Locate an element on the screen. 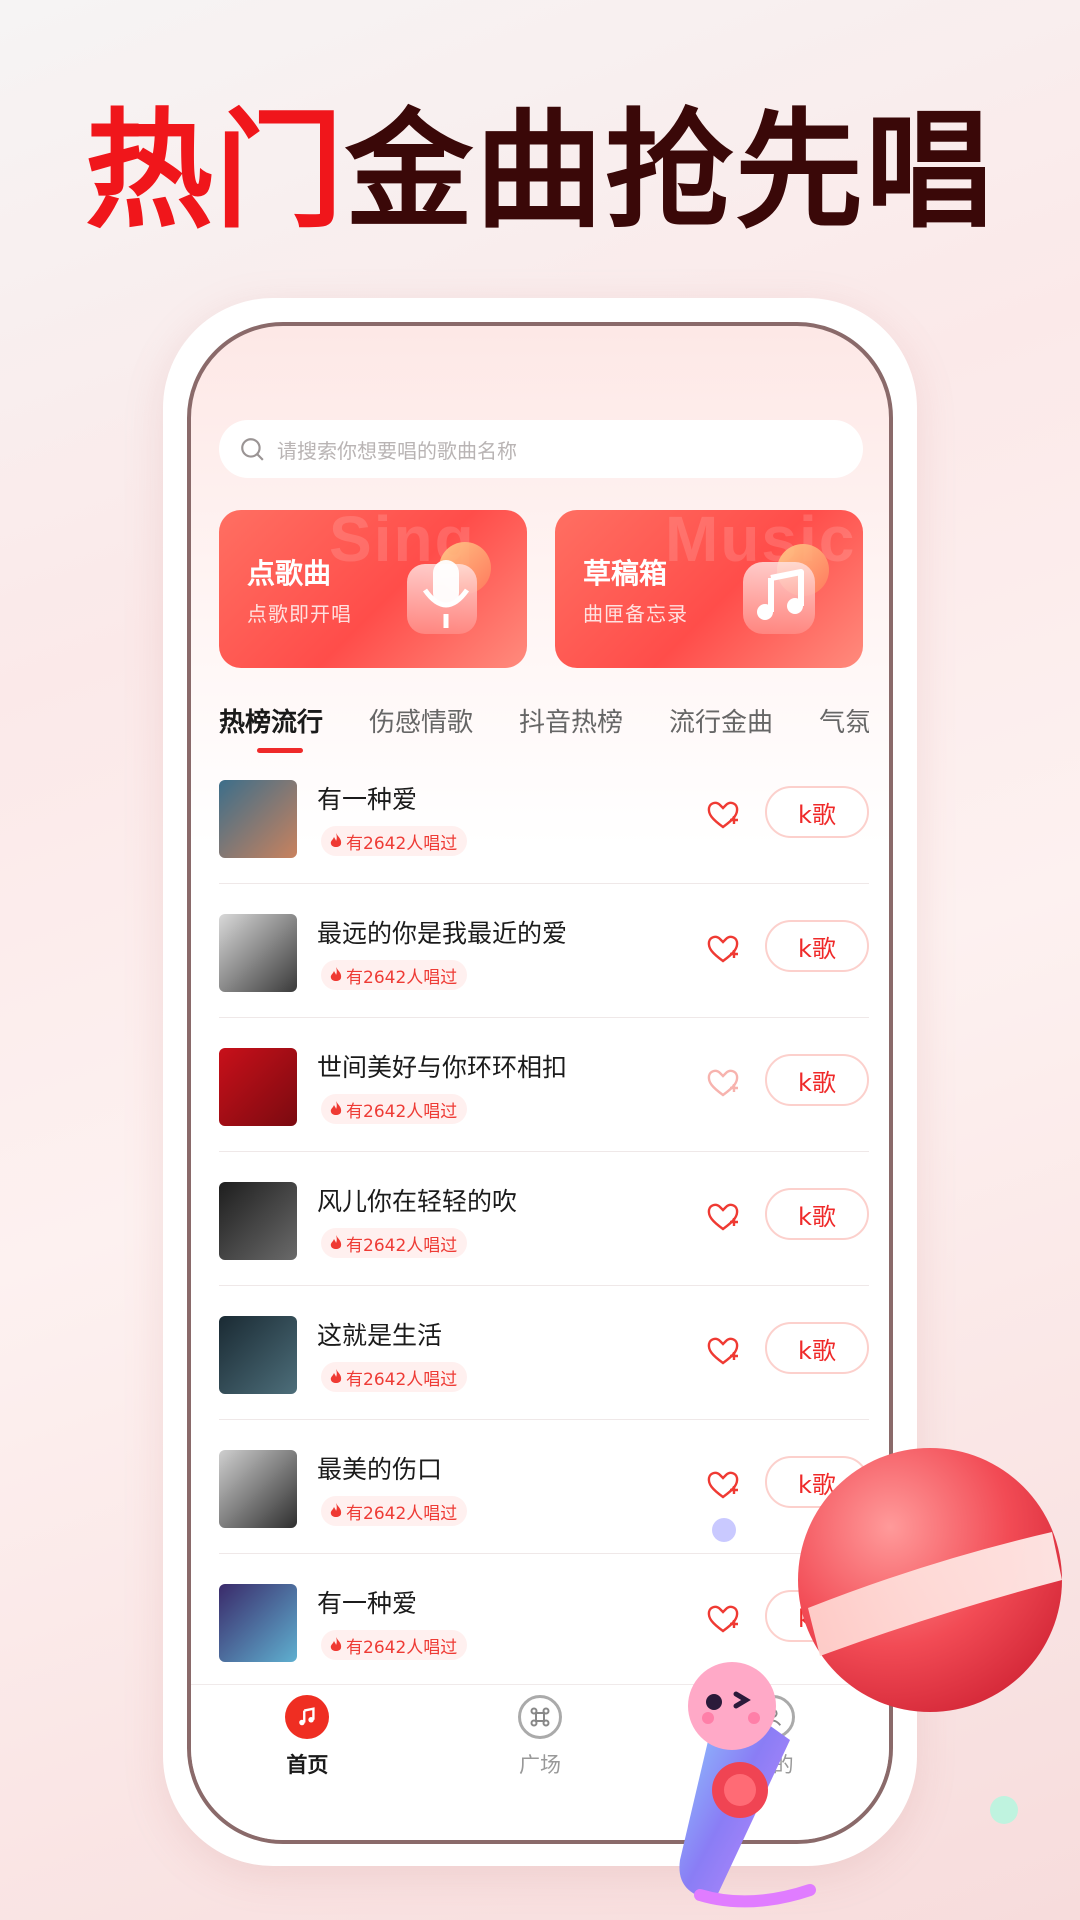  card-title: 点歌曲 is located at coordinates (289, 573).